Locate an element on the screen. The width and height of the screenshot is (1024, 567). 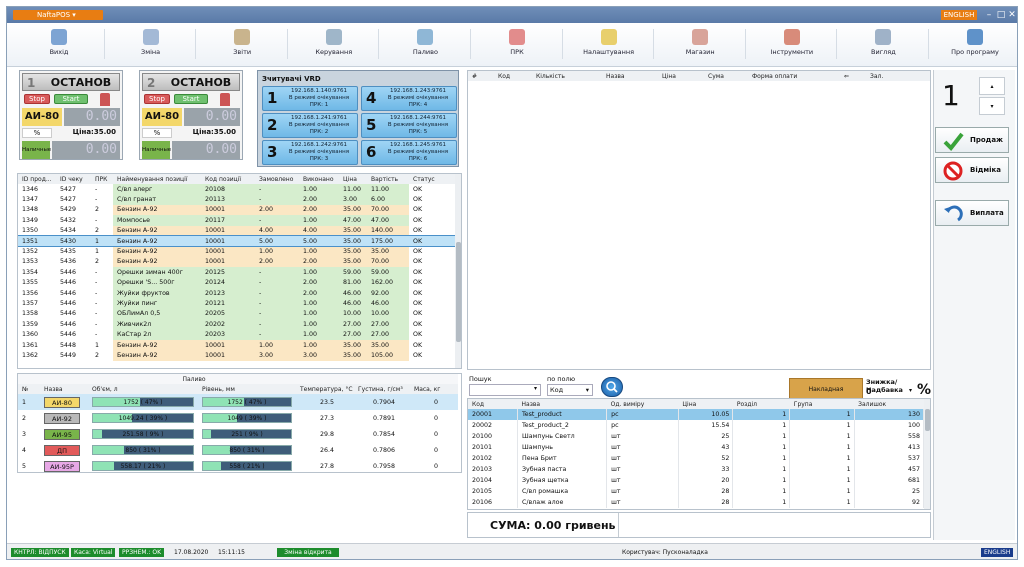
column-header: Найменування позиції is located at coordinates (157, 179).